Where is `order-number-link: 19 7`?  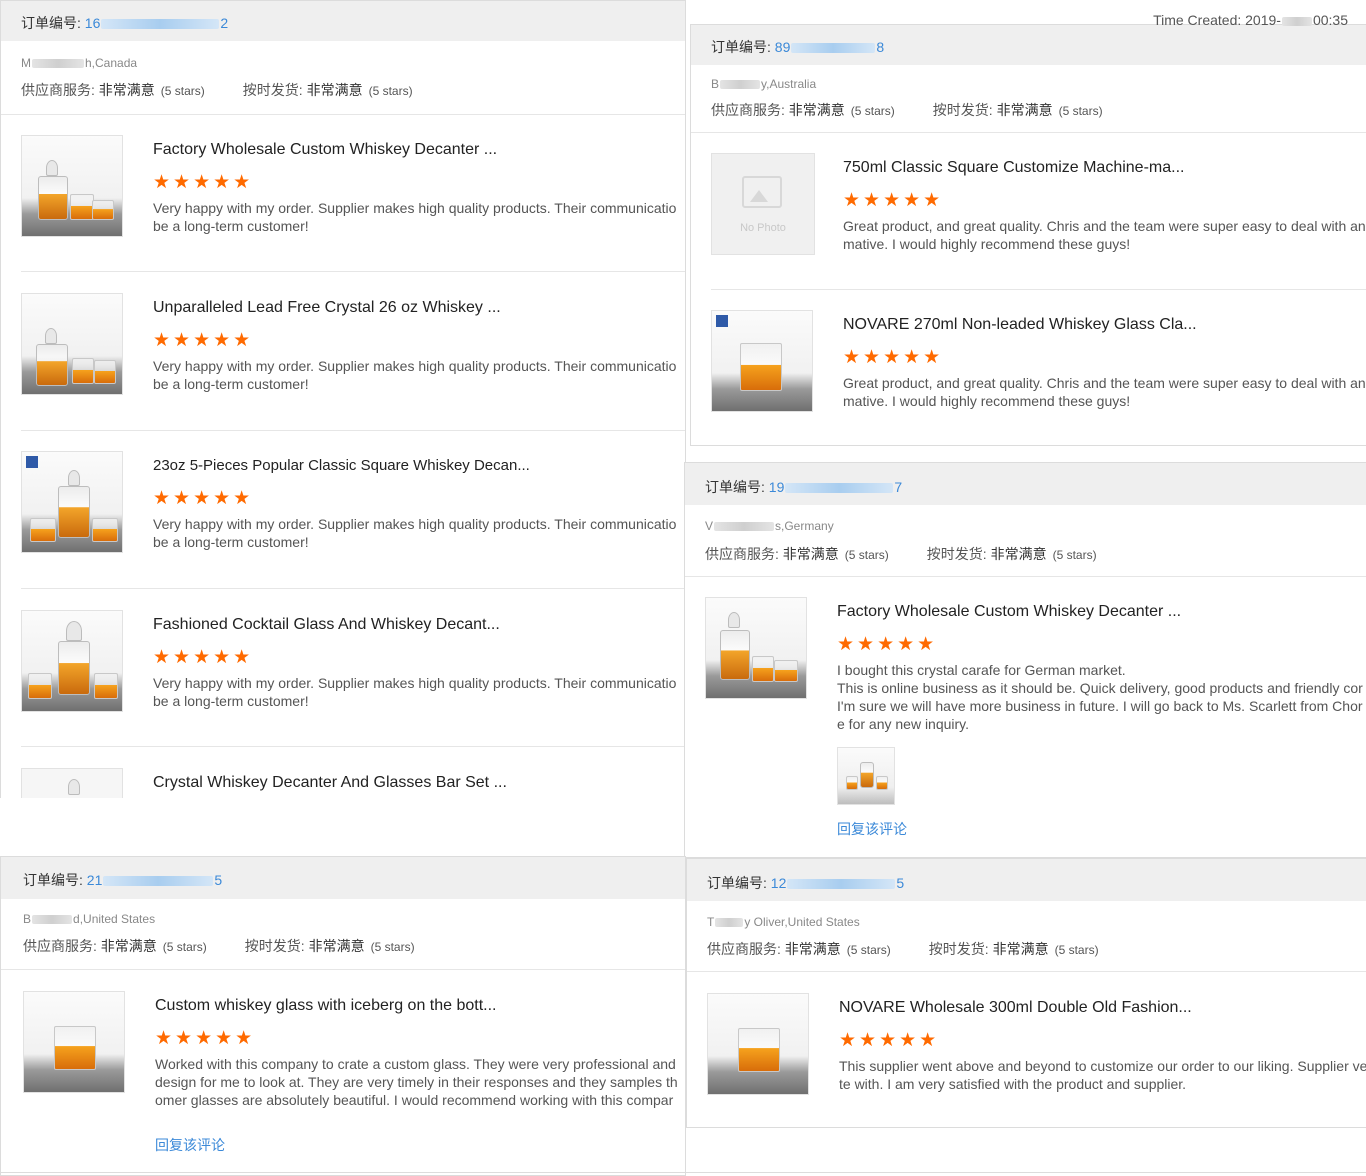 order-number-link: 19 7 is located at coordinates (835, 487).